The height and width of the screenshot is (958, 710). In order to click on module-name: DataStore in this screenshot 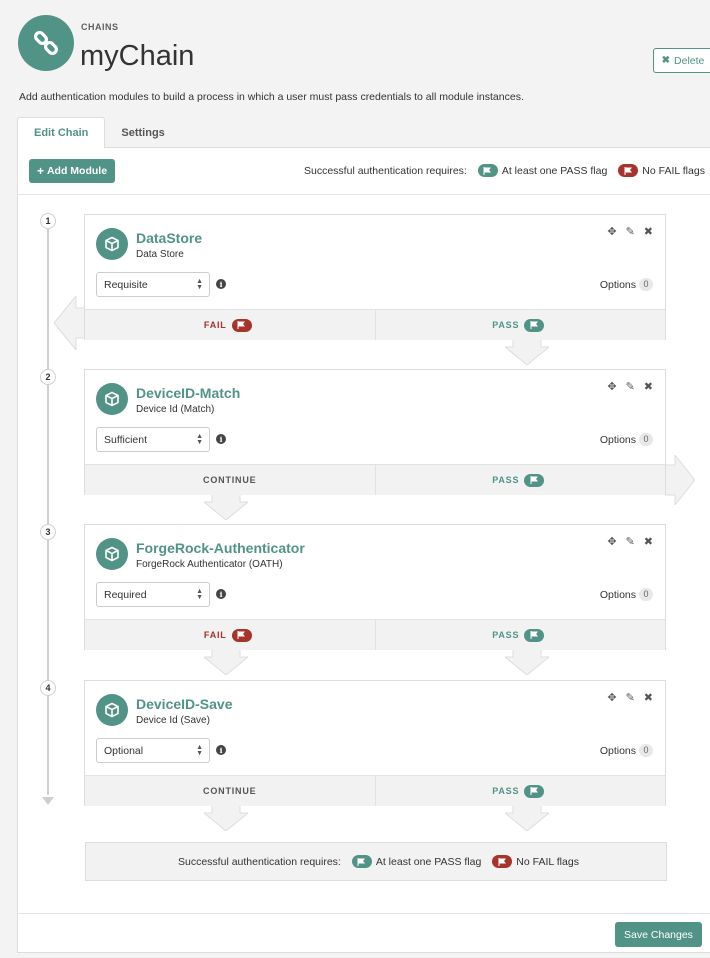, I will do `click(169, 238)`.